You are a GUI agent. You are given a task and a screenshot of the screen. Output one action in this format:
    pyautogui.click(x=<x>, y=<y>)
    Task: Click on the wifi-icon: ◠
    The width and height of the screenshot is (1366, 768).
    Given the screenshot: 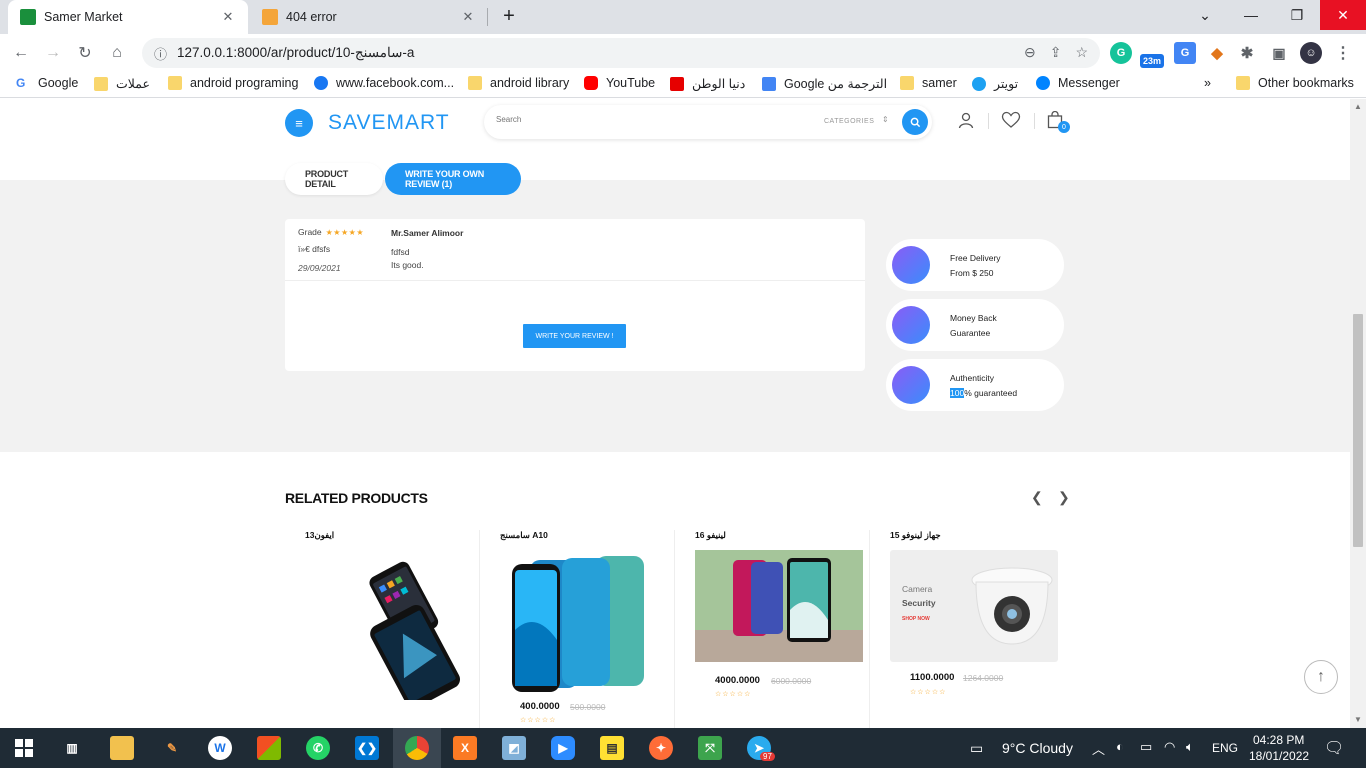 What is the action you would take?
    pyautogui.click(x=1169, y=747)
    